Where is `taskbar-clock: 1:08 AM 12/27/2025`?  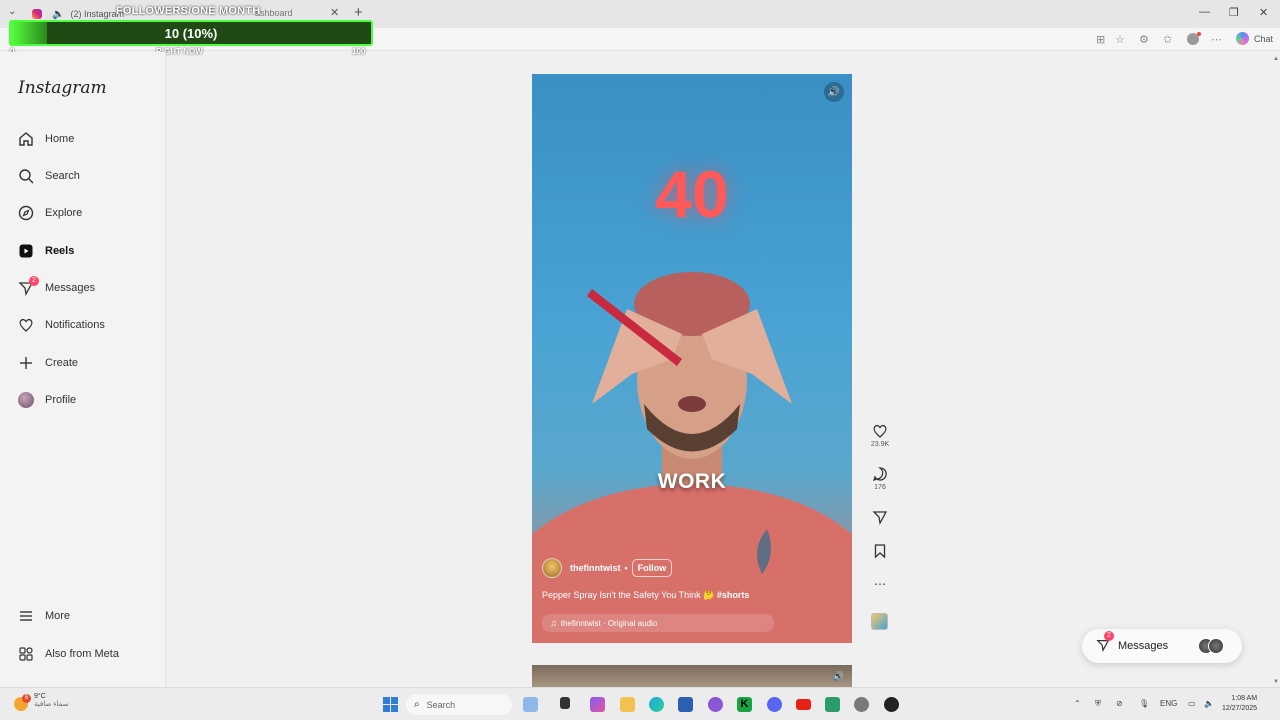 taskbar-clock: 1:08 AM 12/27/2025 is located at coordinates (1239, 704).